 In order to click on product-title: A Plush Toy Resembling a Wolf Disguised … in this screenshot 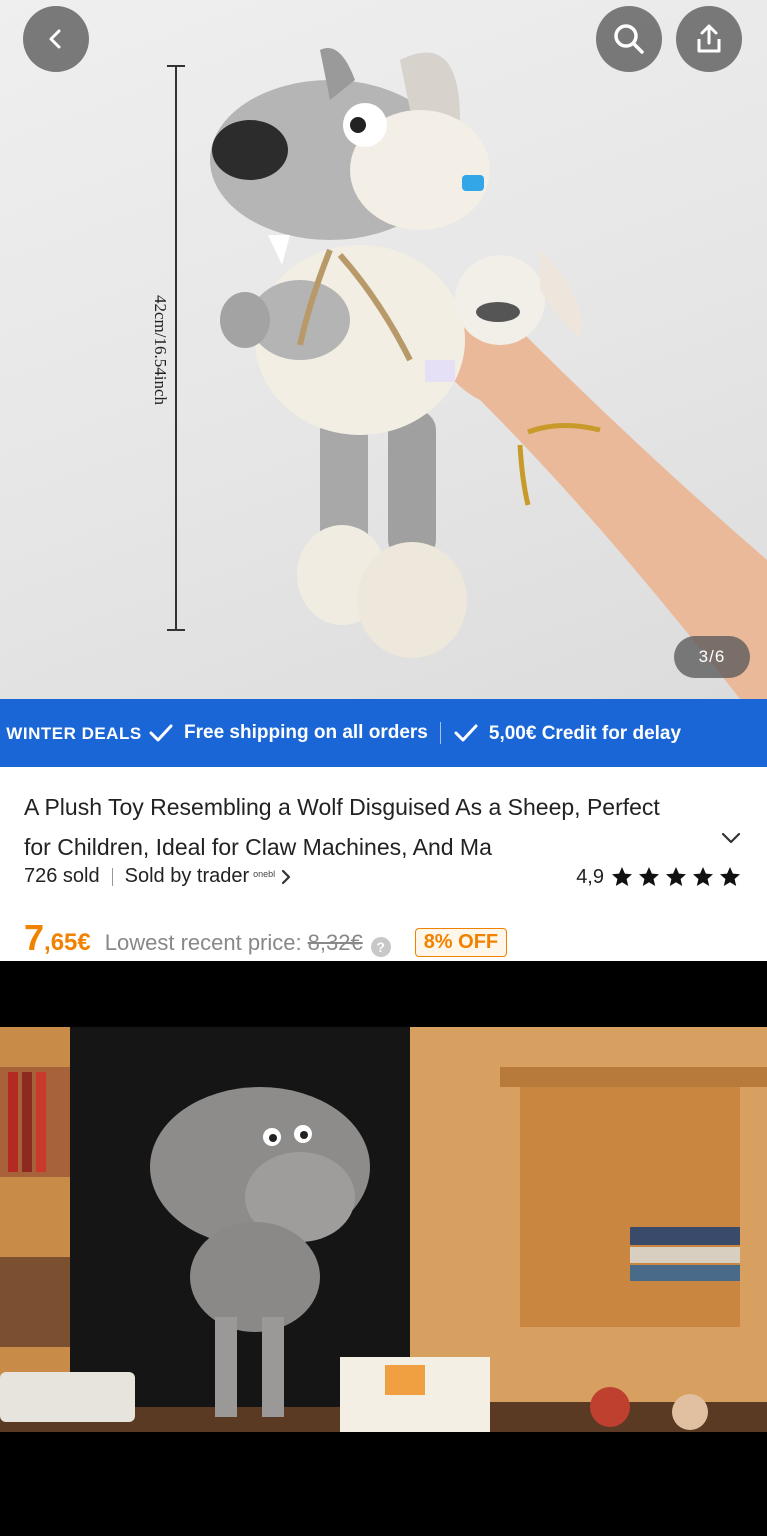, I will do `click(354, 827)`.